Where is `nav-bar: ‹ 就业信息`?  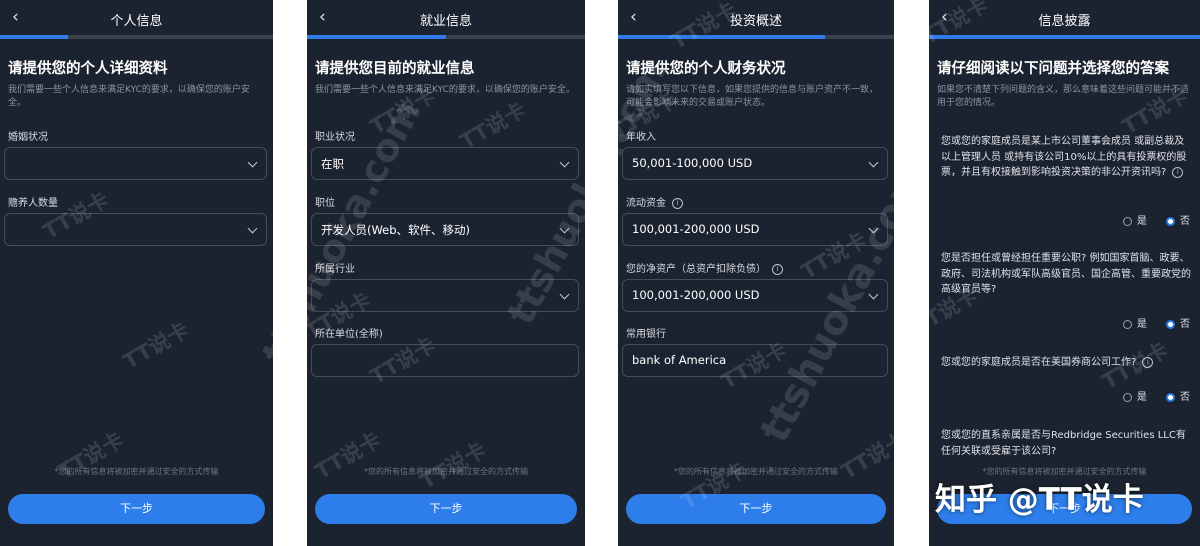 nav-bar: ‹ 就业信息 is located at coordinates (446, 18).